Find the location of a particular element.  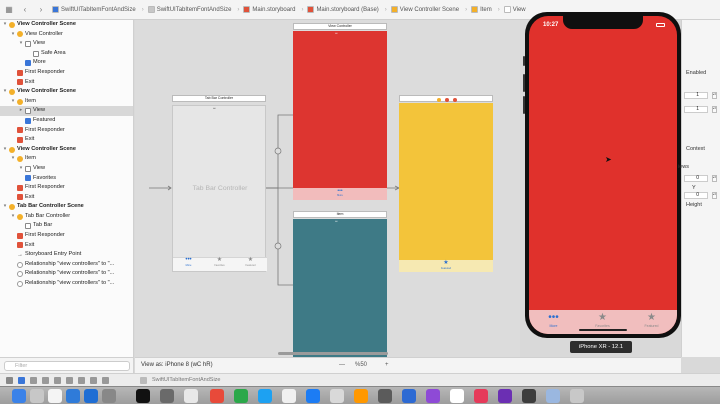

xcode-icon is located at coordinates (91, 396).